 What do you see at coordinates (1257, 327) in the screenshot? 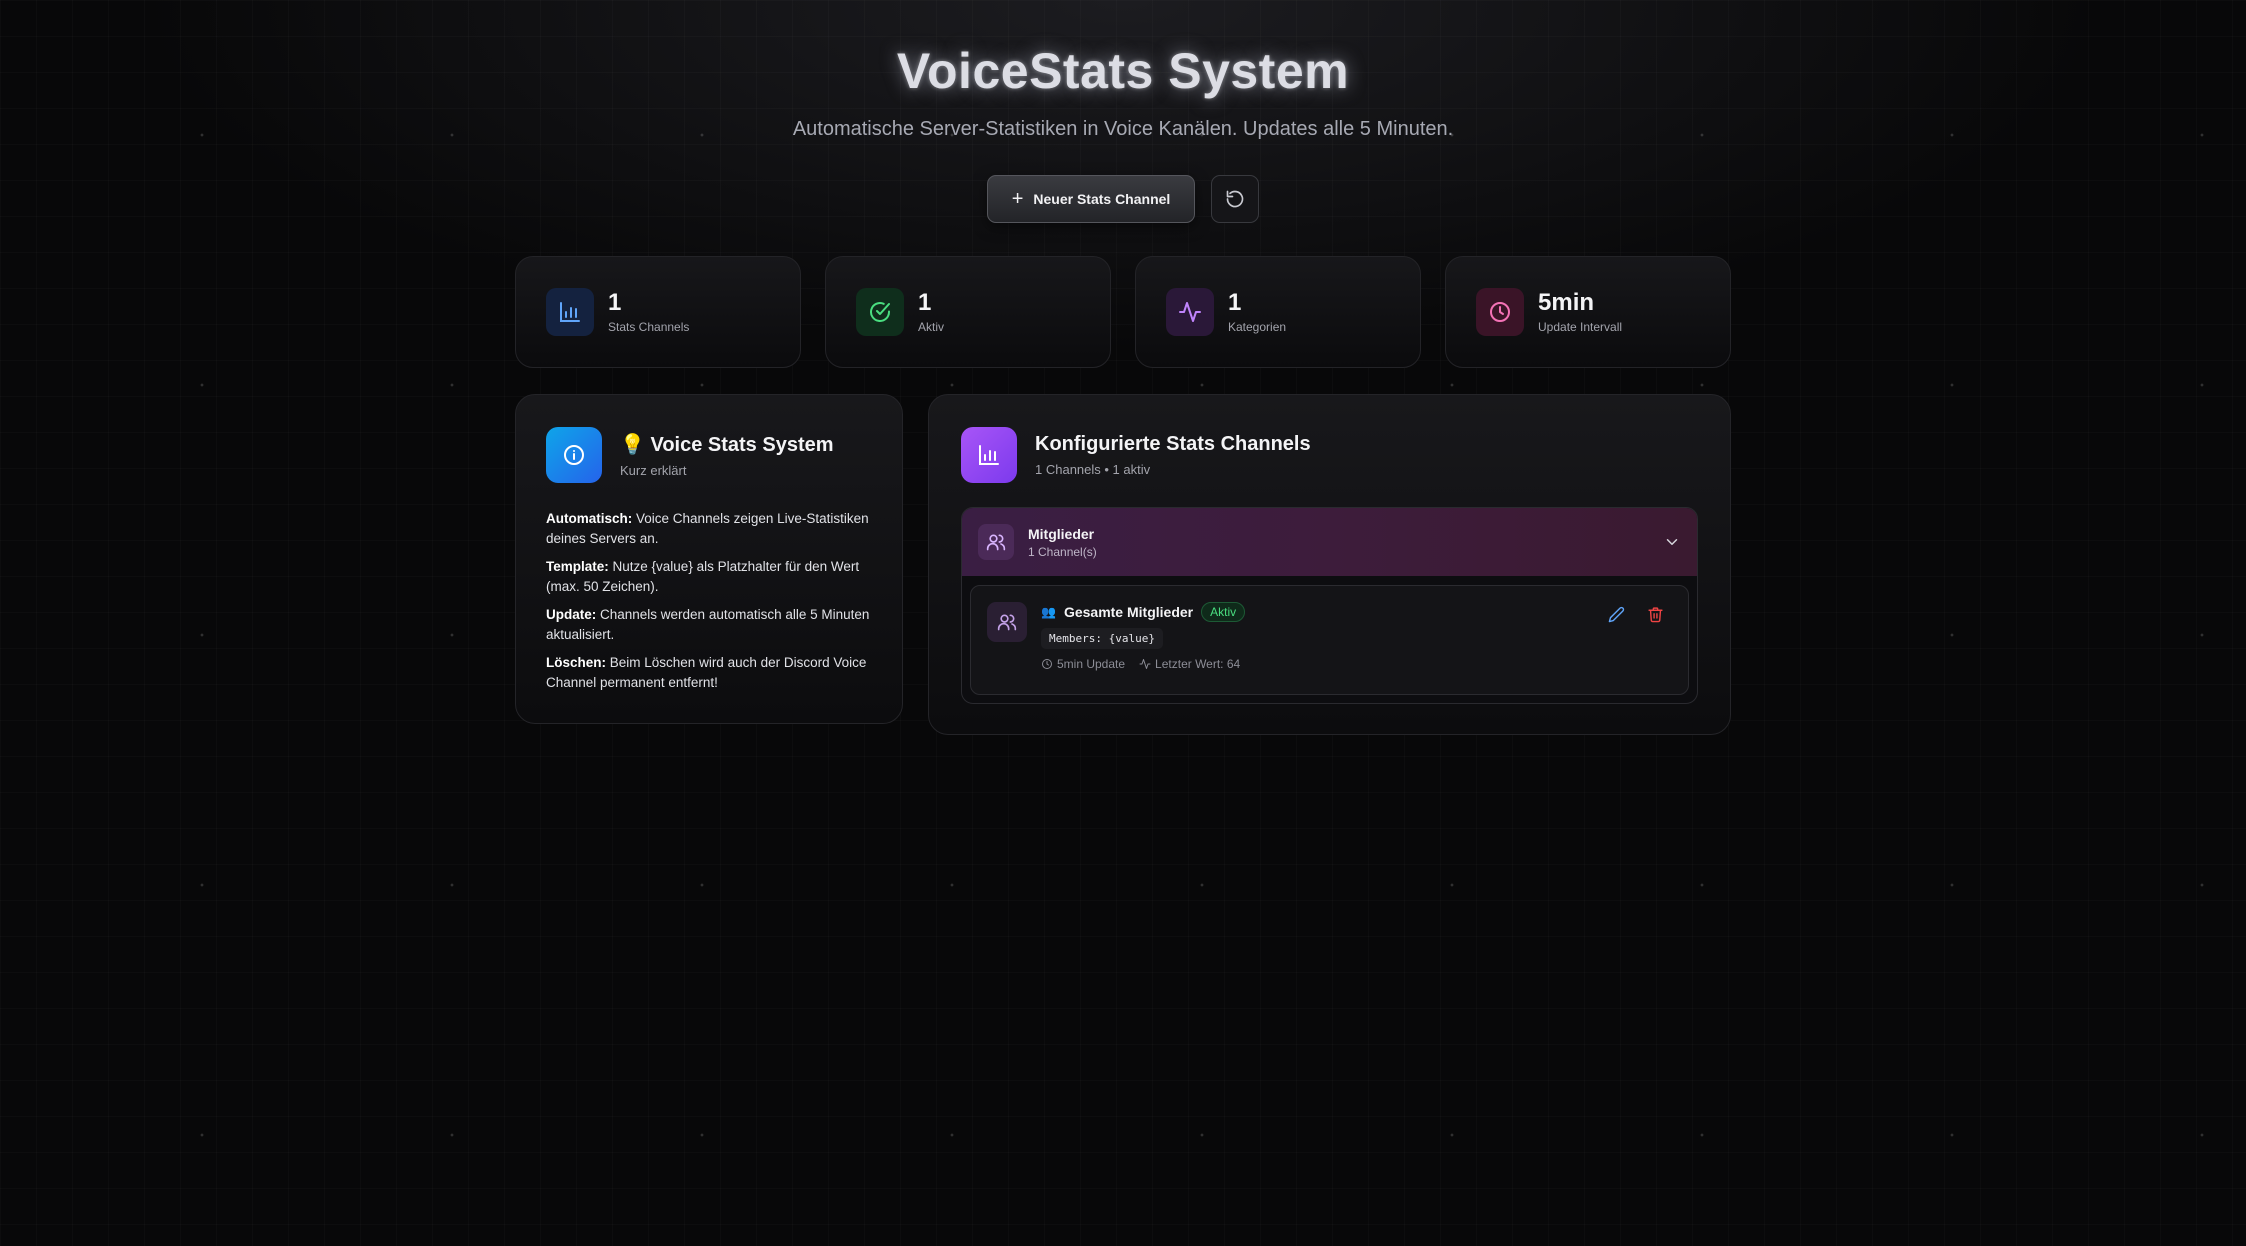
I see `stat-label: Kategorien` at bounding box center [1257, 327].